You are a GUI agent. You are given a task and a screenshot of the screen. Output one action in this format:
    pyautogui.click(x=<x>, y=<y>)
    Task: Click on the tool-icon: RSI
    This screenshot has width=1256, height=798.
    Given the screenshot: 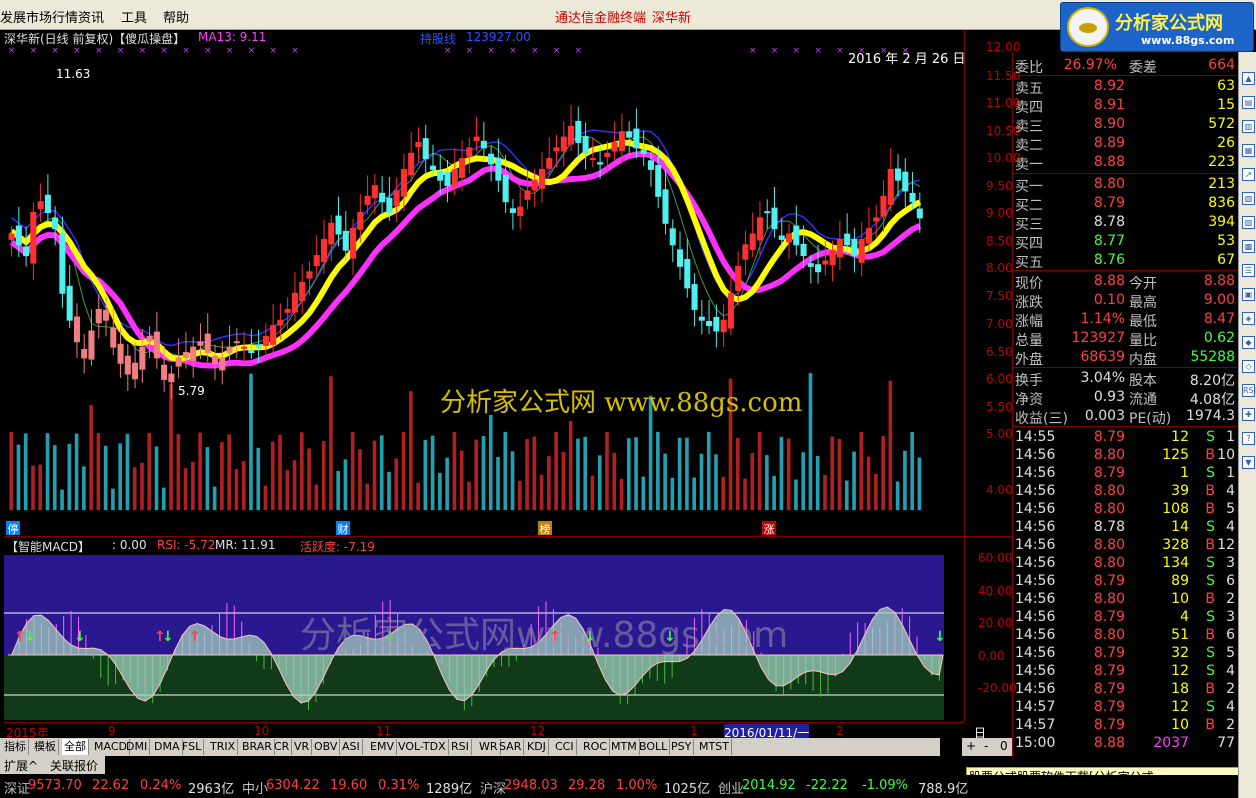 What is the action you would take?
    pyautogui.click(x=1249, y=390)
    